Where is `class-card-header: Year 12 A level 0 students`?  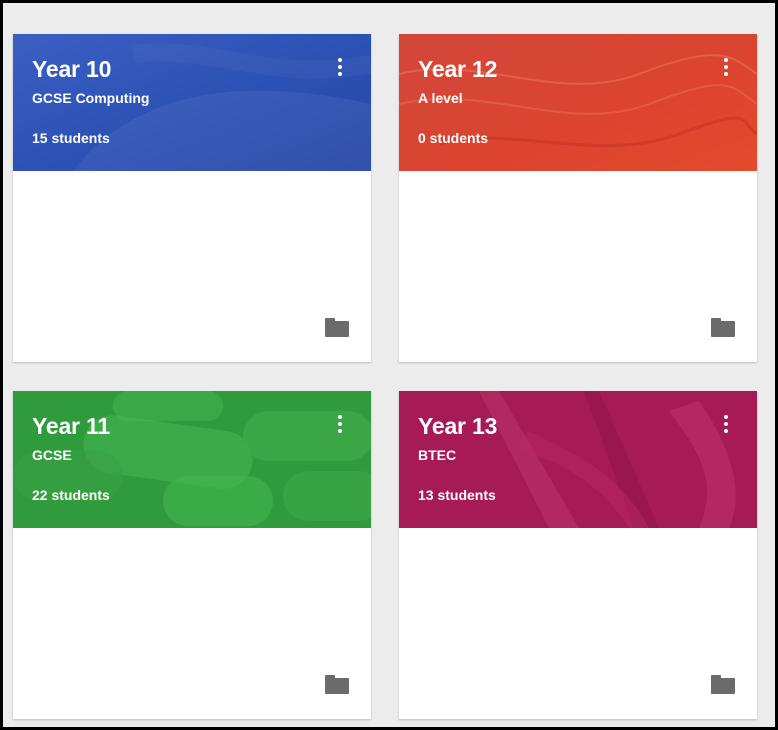 class-card-header: Year 12 A level 0 students is located at coordinates (578, 102).